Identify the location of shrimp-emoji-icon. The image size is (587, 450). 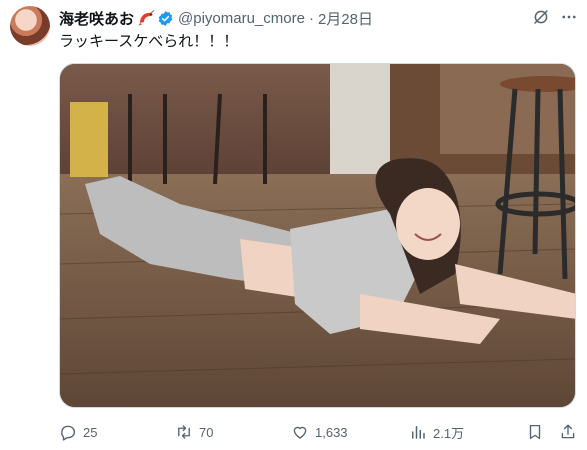
(146, 18).